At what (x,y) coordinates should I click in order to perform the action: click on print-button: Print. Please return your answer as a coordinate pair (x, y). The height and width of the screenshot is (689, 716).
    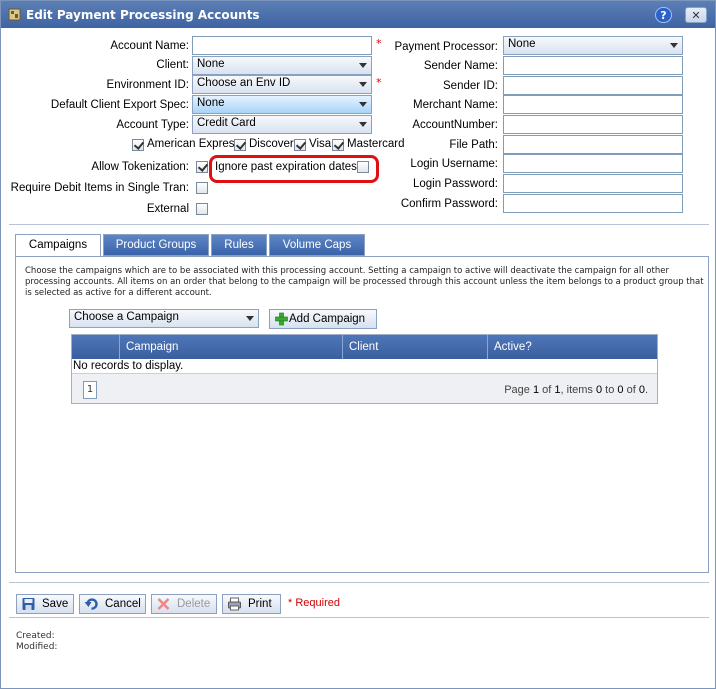
    Looking at the image, I should click on (251, 604).